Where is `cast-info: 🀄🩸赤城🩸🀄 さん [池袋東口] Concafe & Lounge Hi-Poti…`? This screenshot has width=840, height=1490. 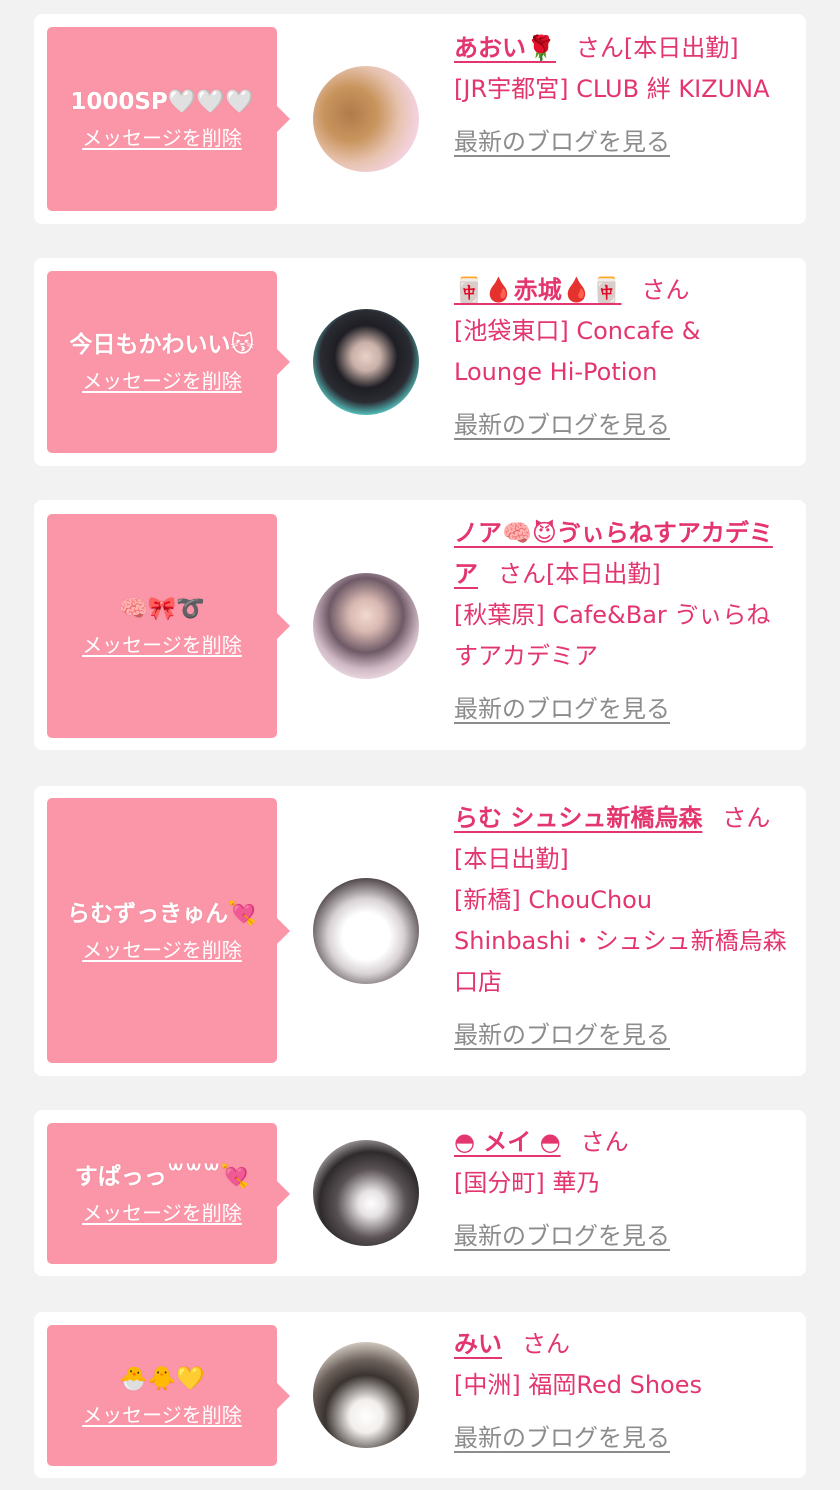
cast-info: 🀄🩸赤城🩸🀄 さん [池袋東口] Concafe & Lounge Hi-Poti… is located at coordinates (621, 358).